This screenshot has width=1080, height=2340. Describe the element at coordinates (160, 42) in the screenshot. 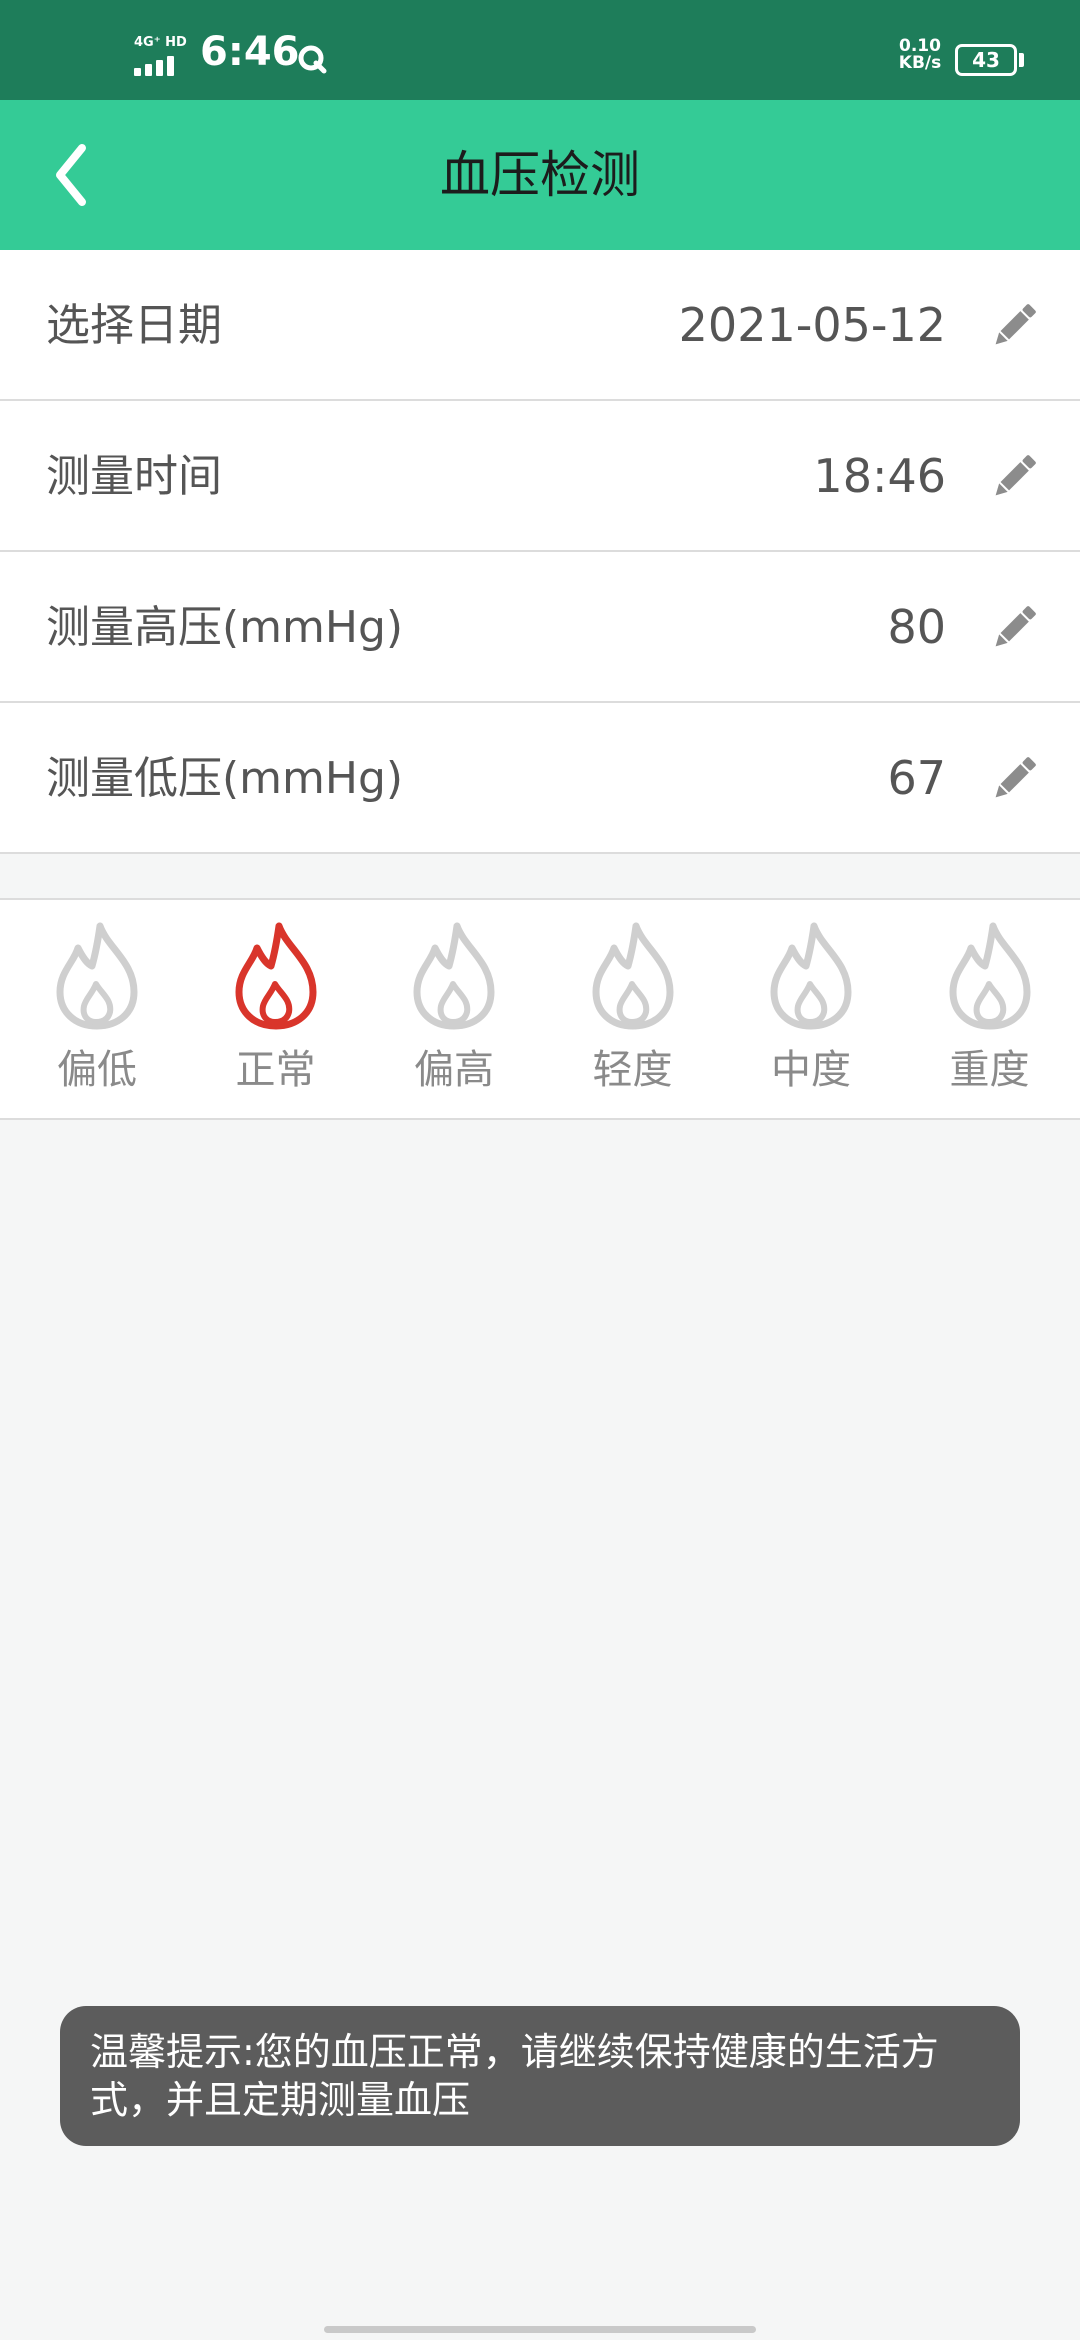

I see `network-type: 4G⁺ HD` at that location.